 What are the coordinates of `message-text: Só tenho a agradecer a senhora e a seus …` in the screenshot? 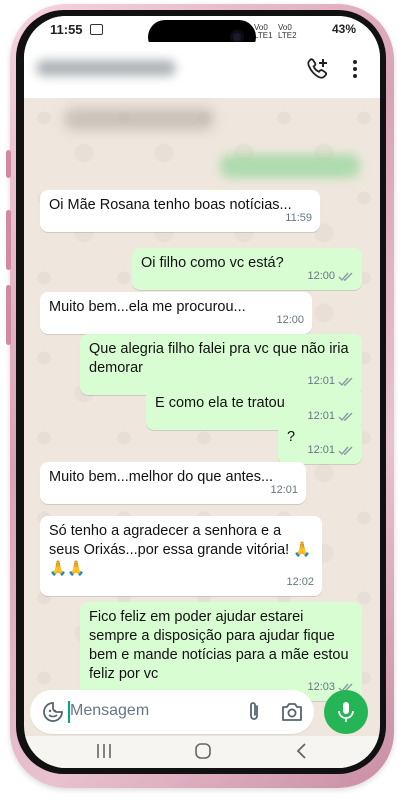 It's located at (180, 550).